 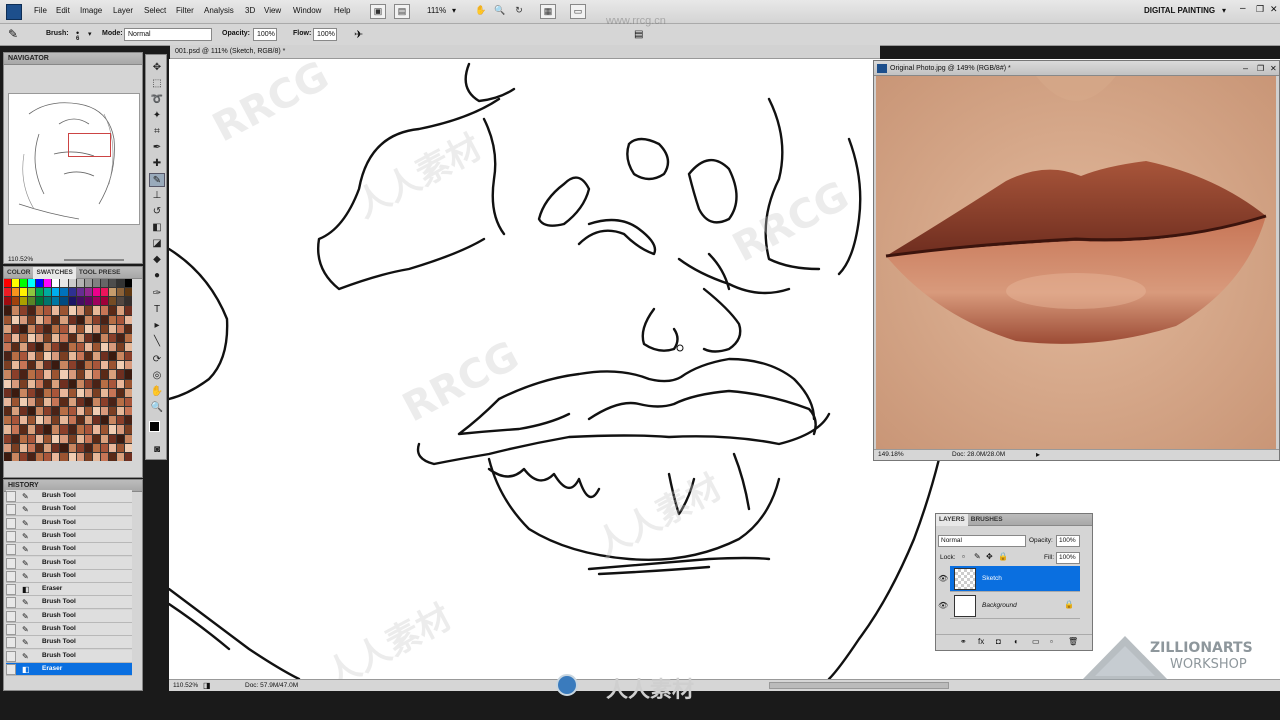 I want to click on delete-layer-icon: 🗑, so click(x=1073, y=641).